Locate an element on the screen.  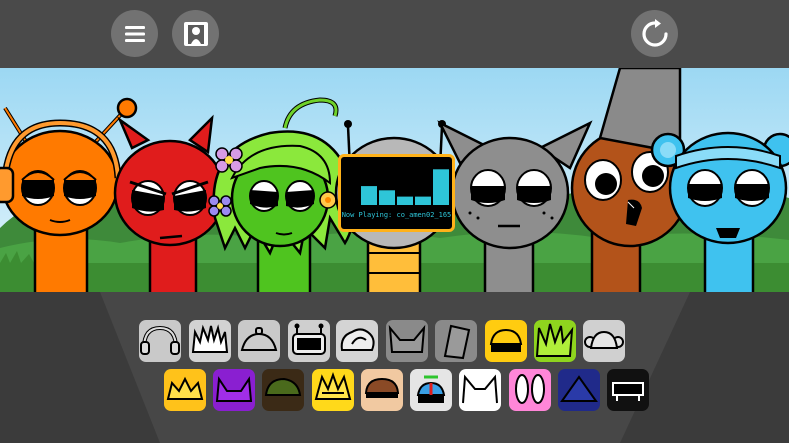
bunny-ears-icon is located at coordinates (530, 389).